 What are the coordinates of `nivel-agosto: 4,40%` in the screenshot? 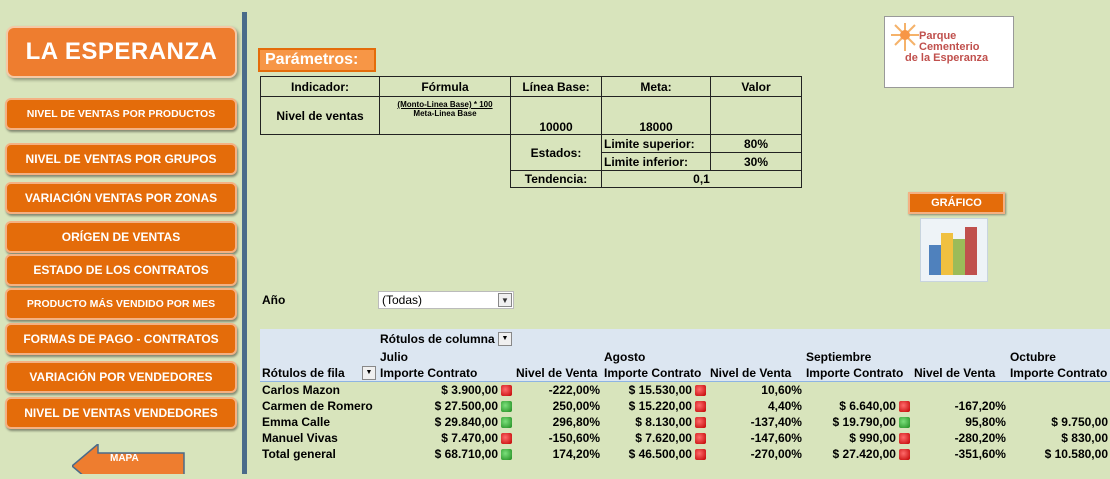 It's located at (756, 406).